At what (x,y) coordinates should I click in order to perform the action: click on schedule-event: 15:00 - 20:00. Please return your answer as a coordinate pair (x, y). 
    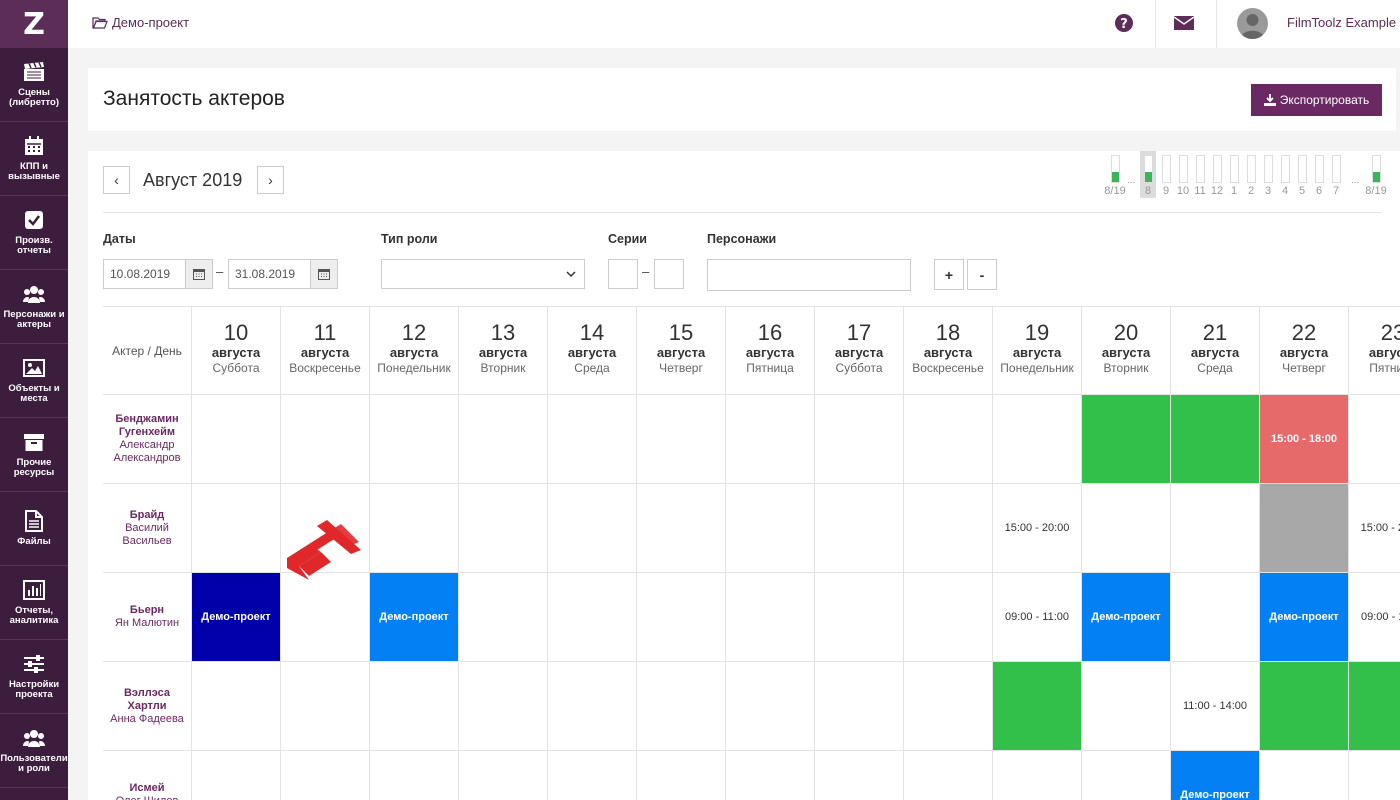
    Looking at the image, I should click on (1037, 528).